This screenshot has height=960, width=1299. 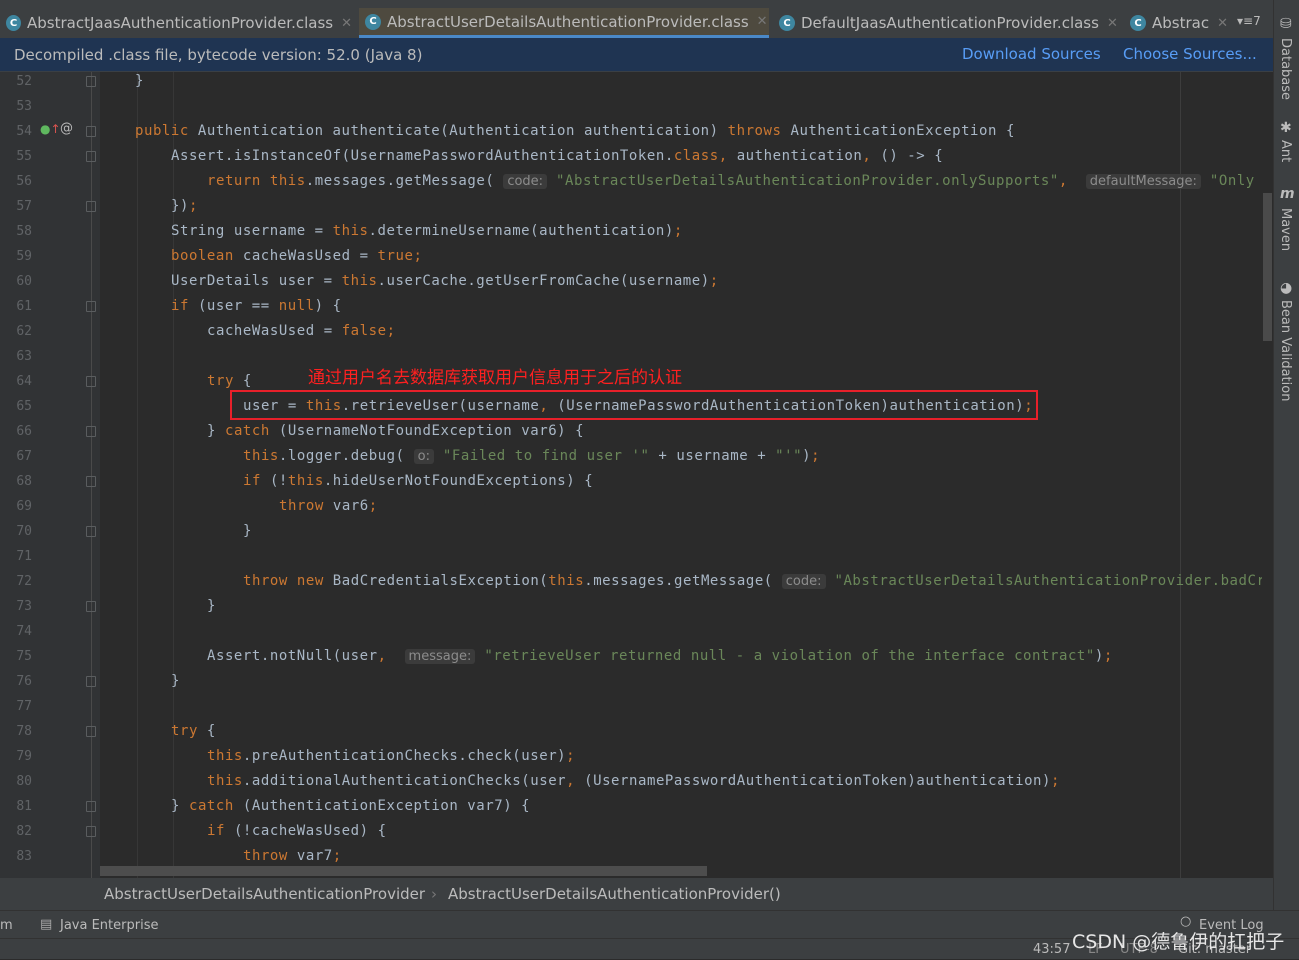 I want to click on maven-tool: Maven, so click(x=1285, y=229).